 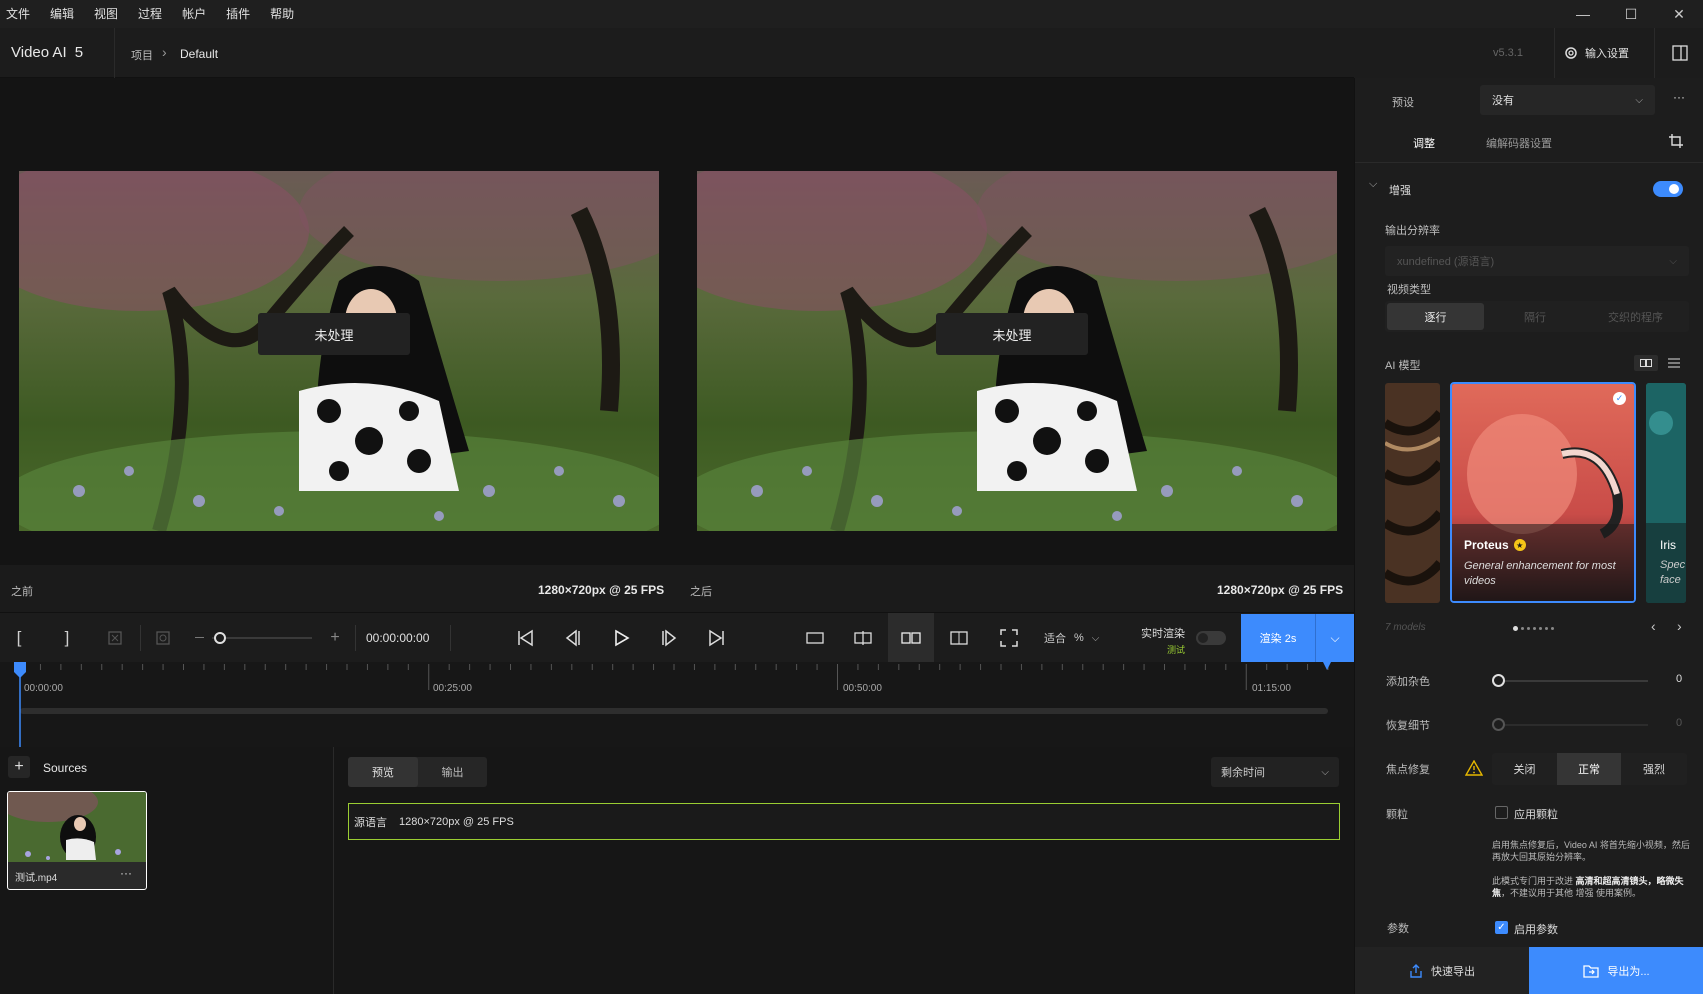 I want to click on tab-preview: 预览, so click(x=383, y=772).